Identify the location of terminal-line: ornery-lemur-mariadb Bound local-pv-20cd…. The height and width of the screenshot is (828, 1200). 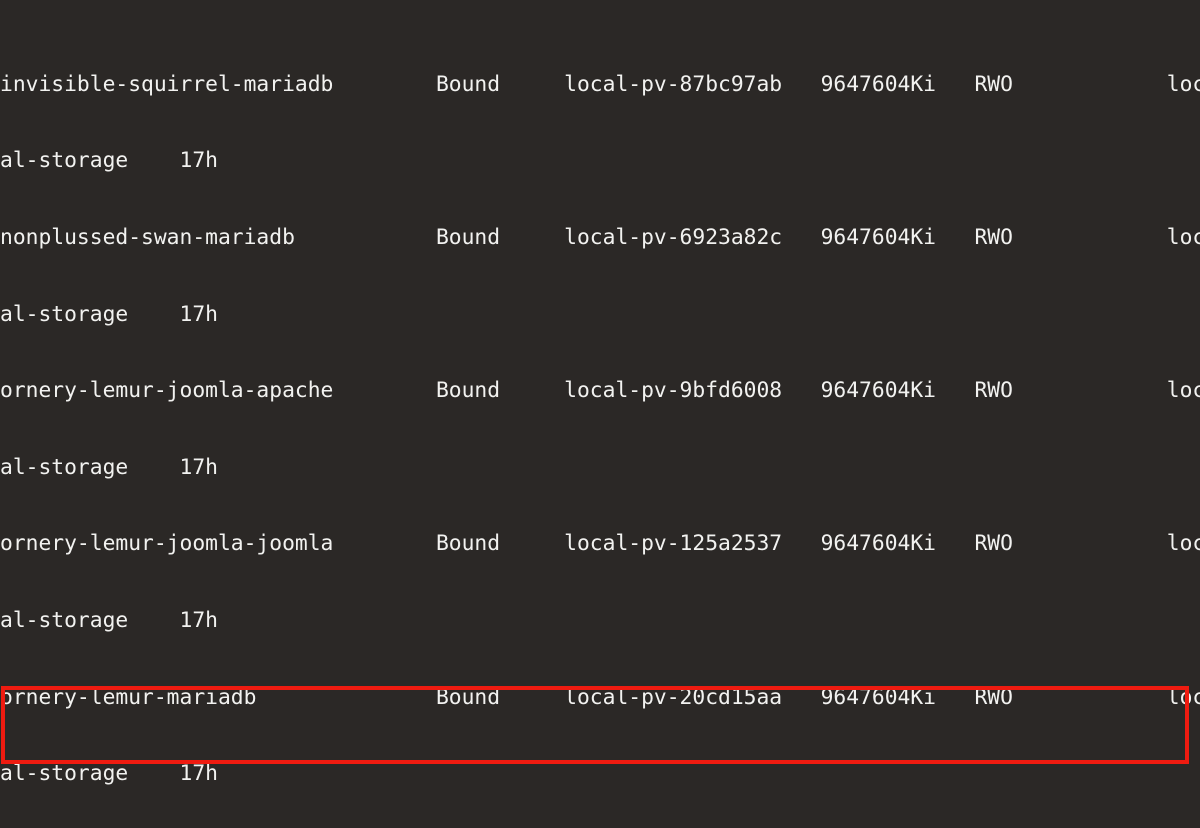
(600, 697).